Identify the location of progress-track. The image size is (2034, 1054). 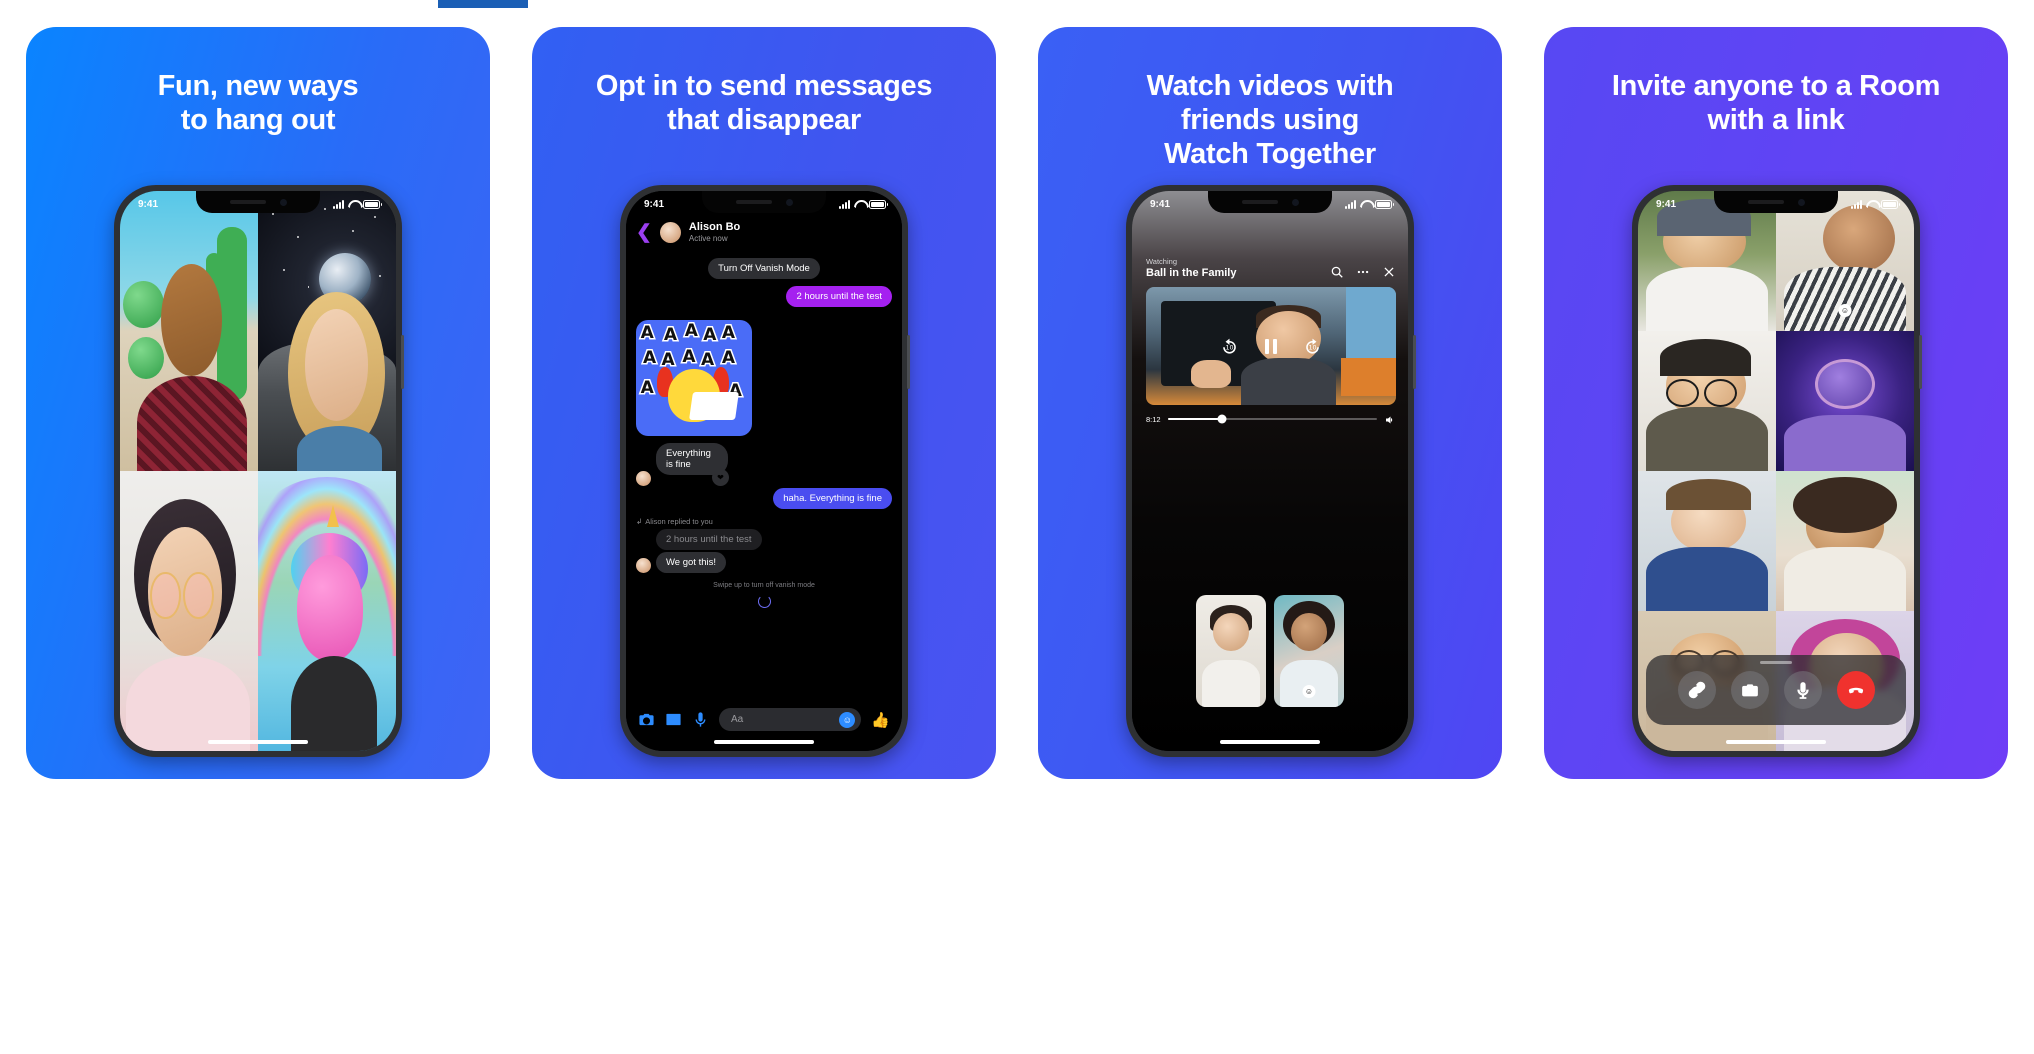
(1272, 419).